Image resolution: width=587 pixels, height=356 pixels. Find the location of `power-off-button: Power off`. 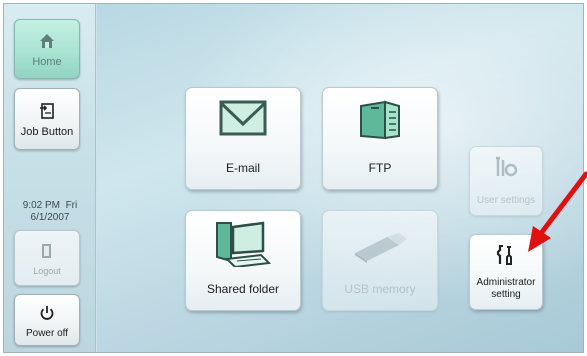

power-off-button: Power off is located at coordinates (47, 320).